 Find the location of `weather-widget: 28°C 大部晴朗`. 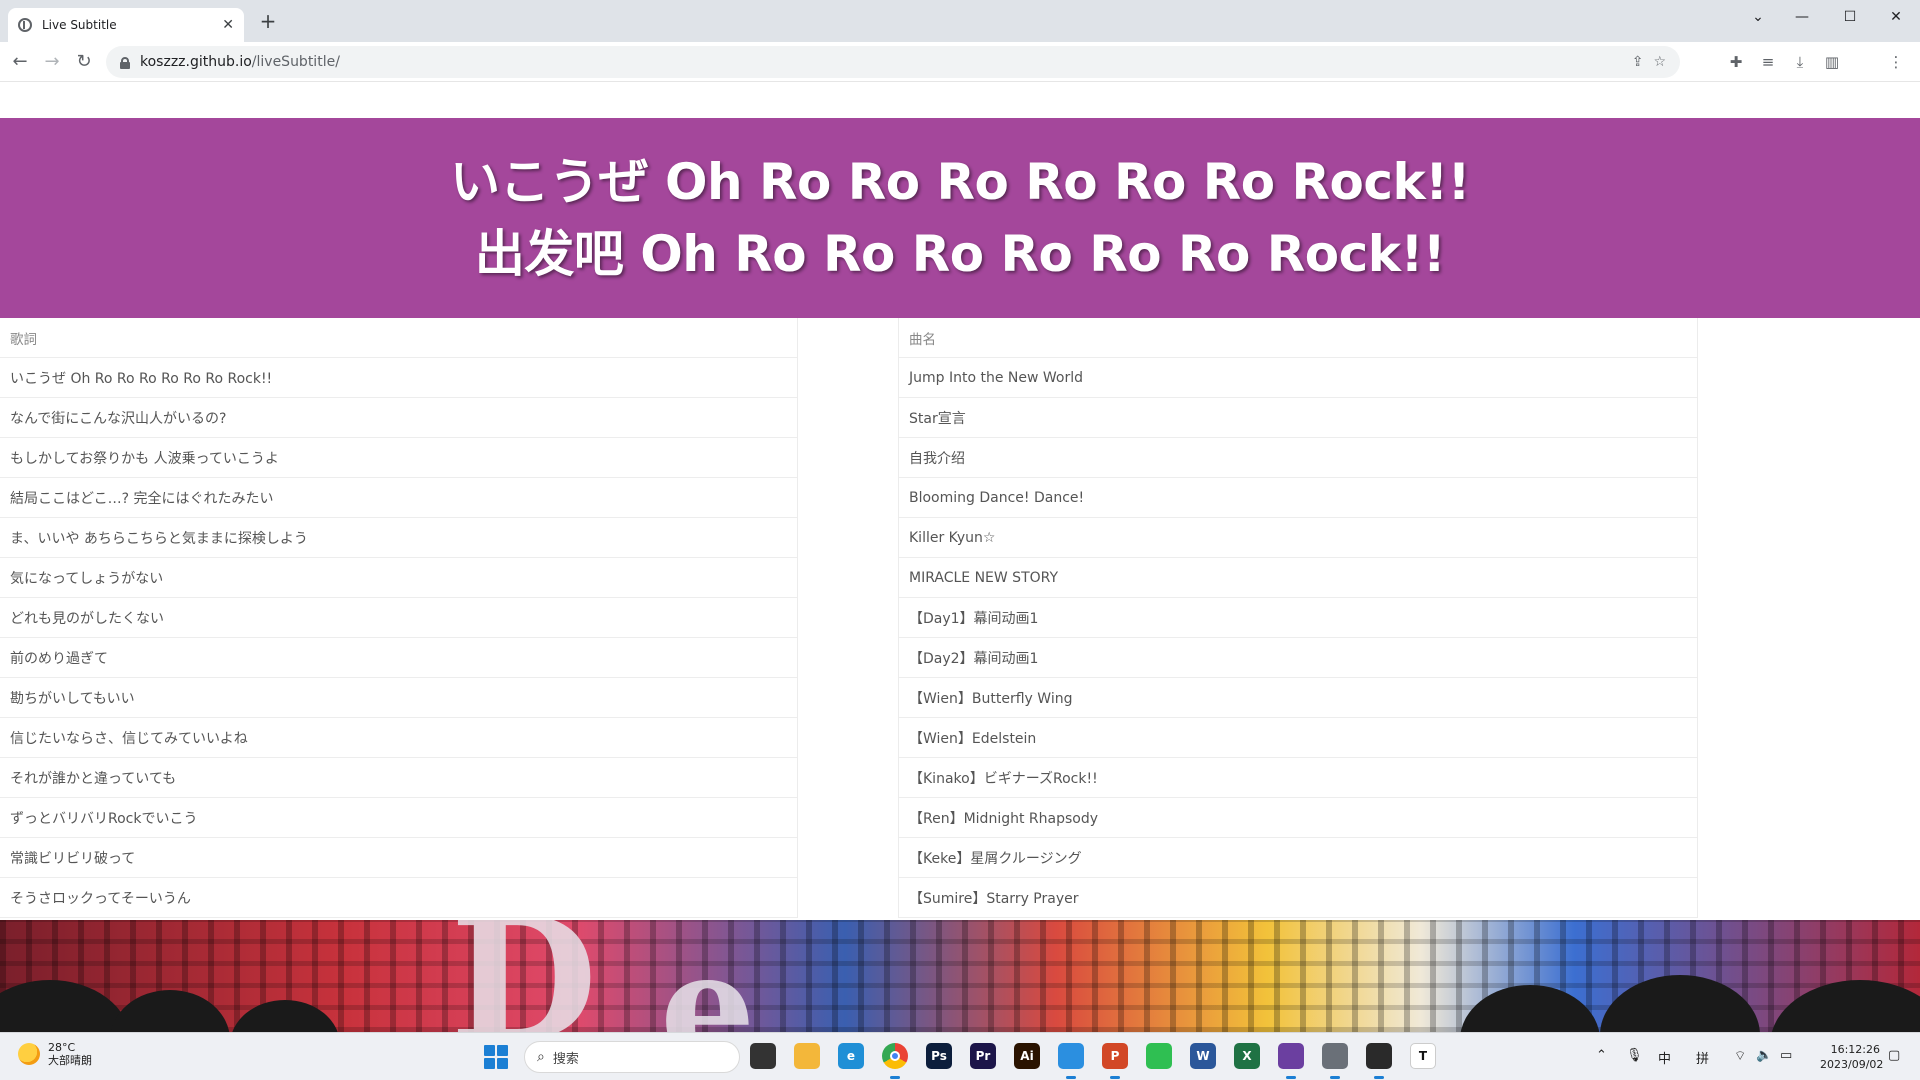

weather-widget: 28°C 大部晴朗 is located at coordinates (55, 1054).